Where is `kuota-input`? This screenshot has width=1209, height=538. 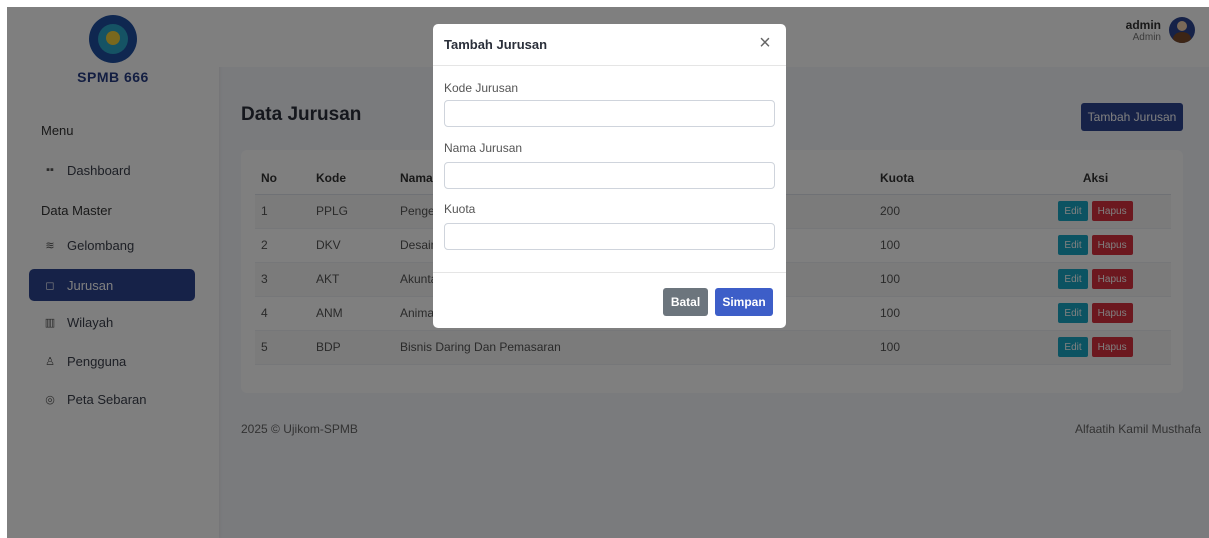 kuota-input is located at coordinates (609, 236).